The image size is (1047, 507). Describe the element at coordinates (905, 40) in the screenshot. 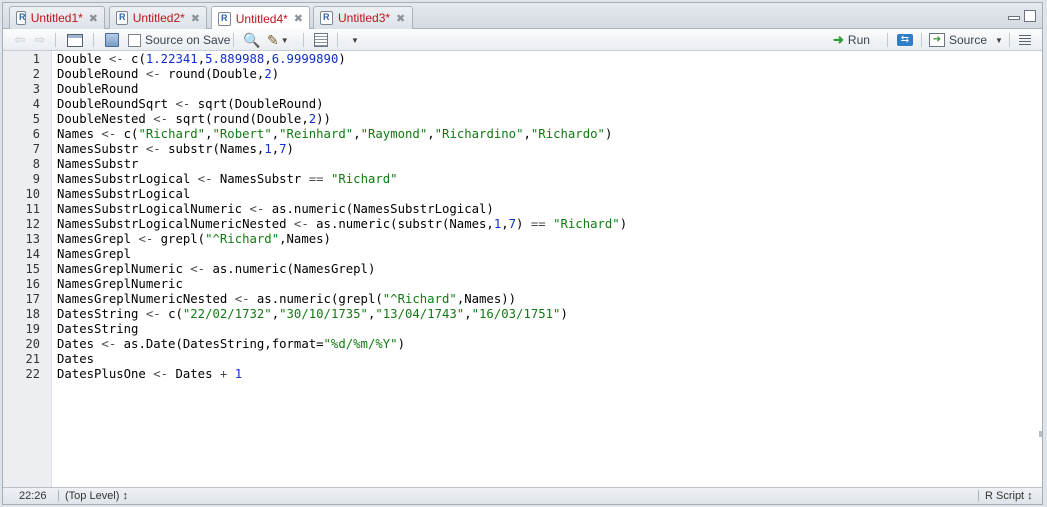

I see `rerun-button: ⇆` at that location.